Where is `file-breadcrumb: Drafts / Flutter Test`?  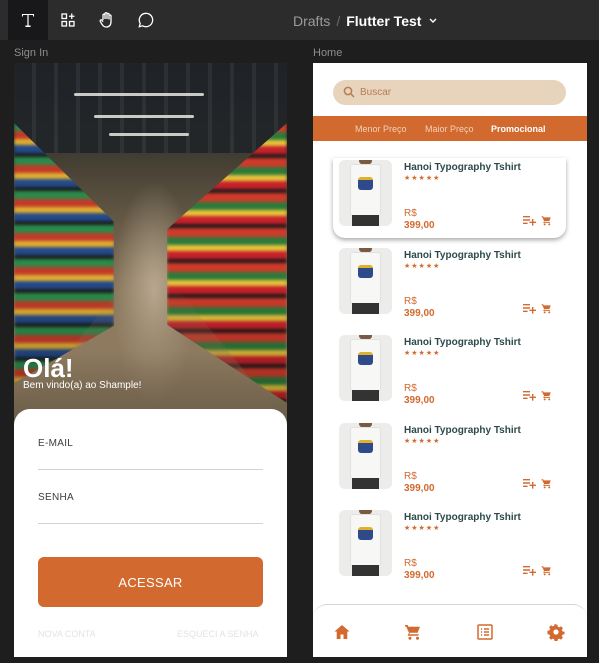 file-breadcrumb: Drafts / Flutter Test is located at coordinates (365, 20).